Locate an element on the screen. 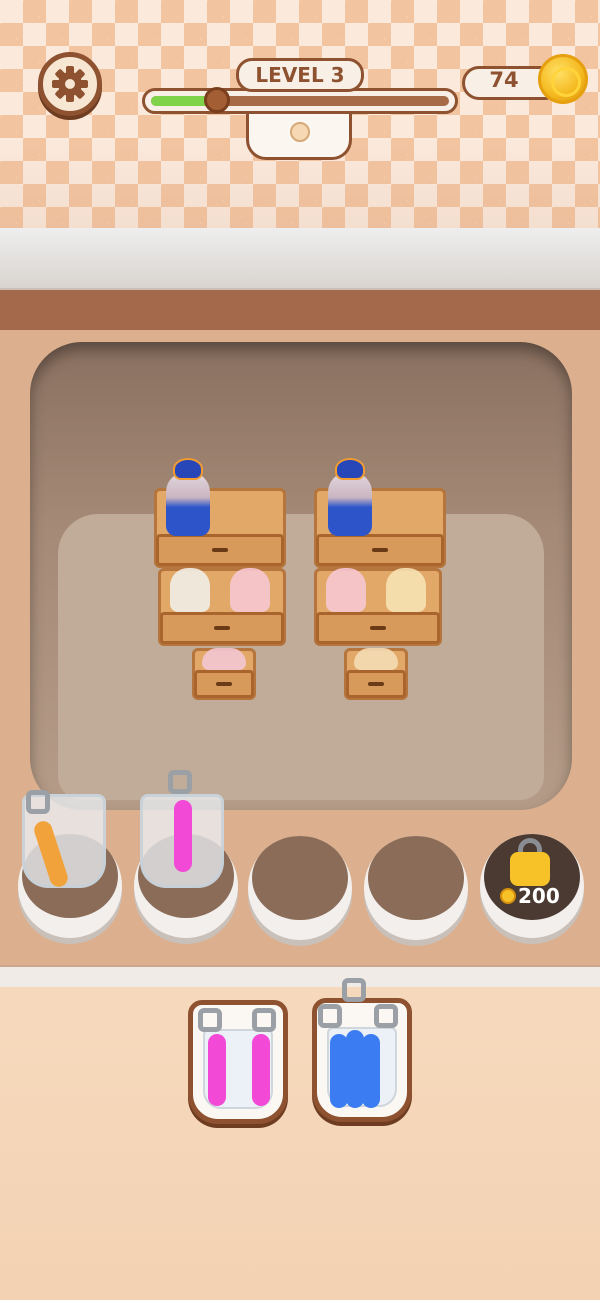  settings-button is located at coordinates (70, 84).